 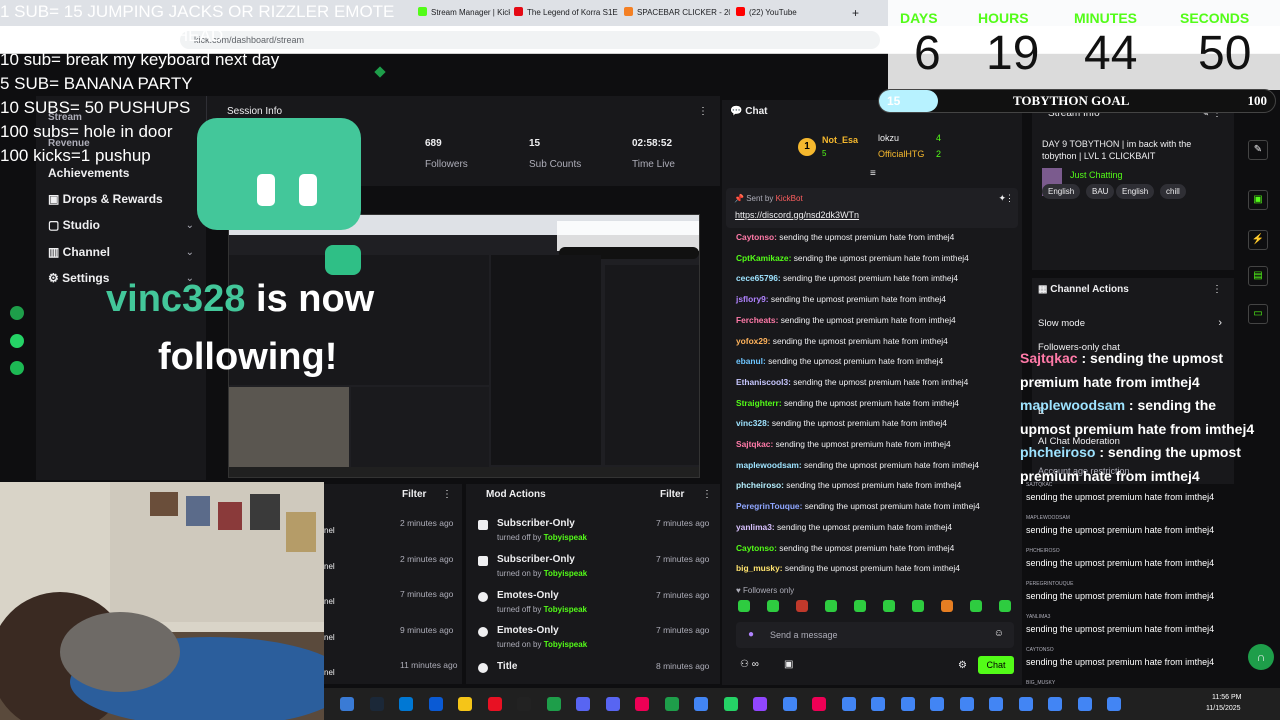 What do you see at coordinates (753, 341) in the screenshot?
I see `chat-username: yofox29:` at bounding box center [753, 341].